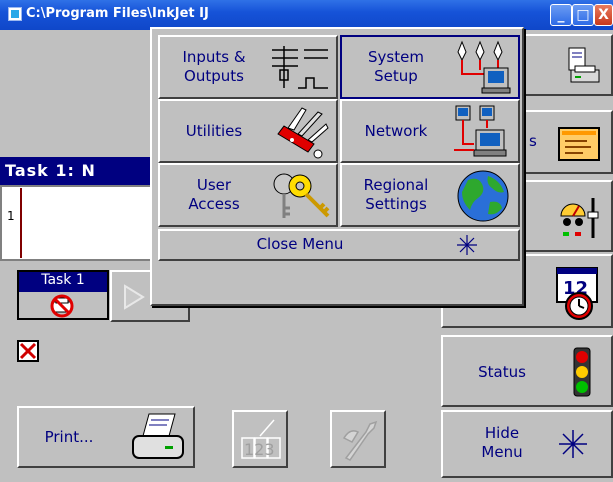  Describe the element at coordinates (259, 449) in the screenshot. I see `svg-text: 123` at that location.